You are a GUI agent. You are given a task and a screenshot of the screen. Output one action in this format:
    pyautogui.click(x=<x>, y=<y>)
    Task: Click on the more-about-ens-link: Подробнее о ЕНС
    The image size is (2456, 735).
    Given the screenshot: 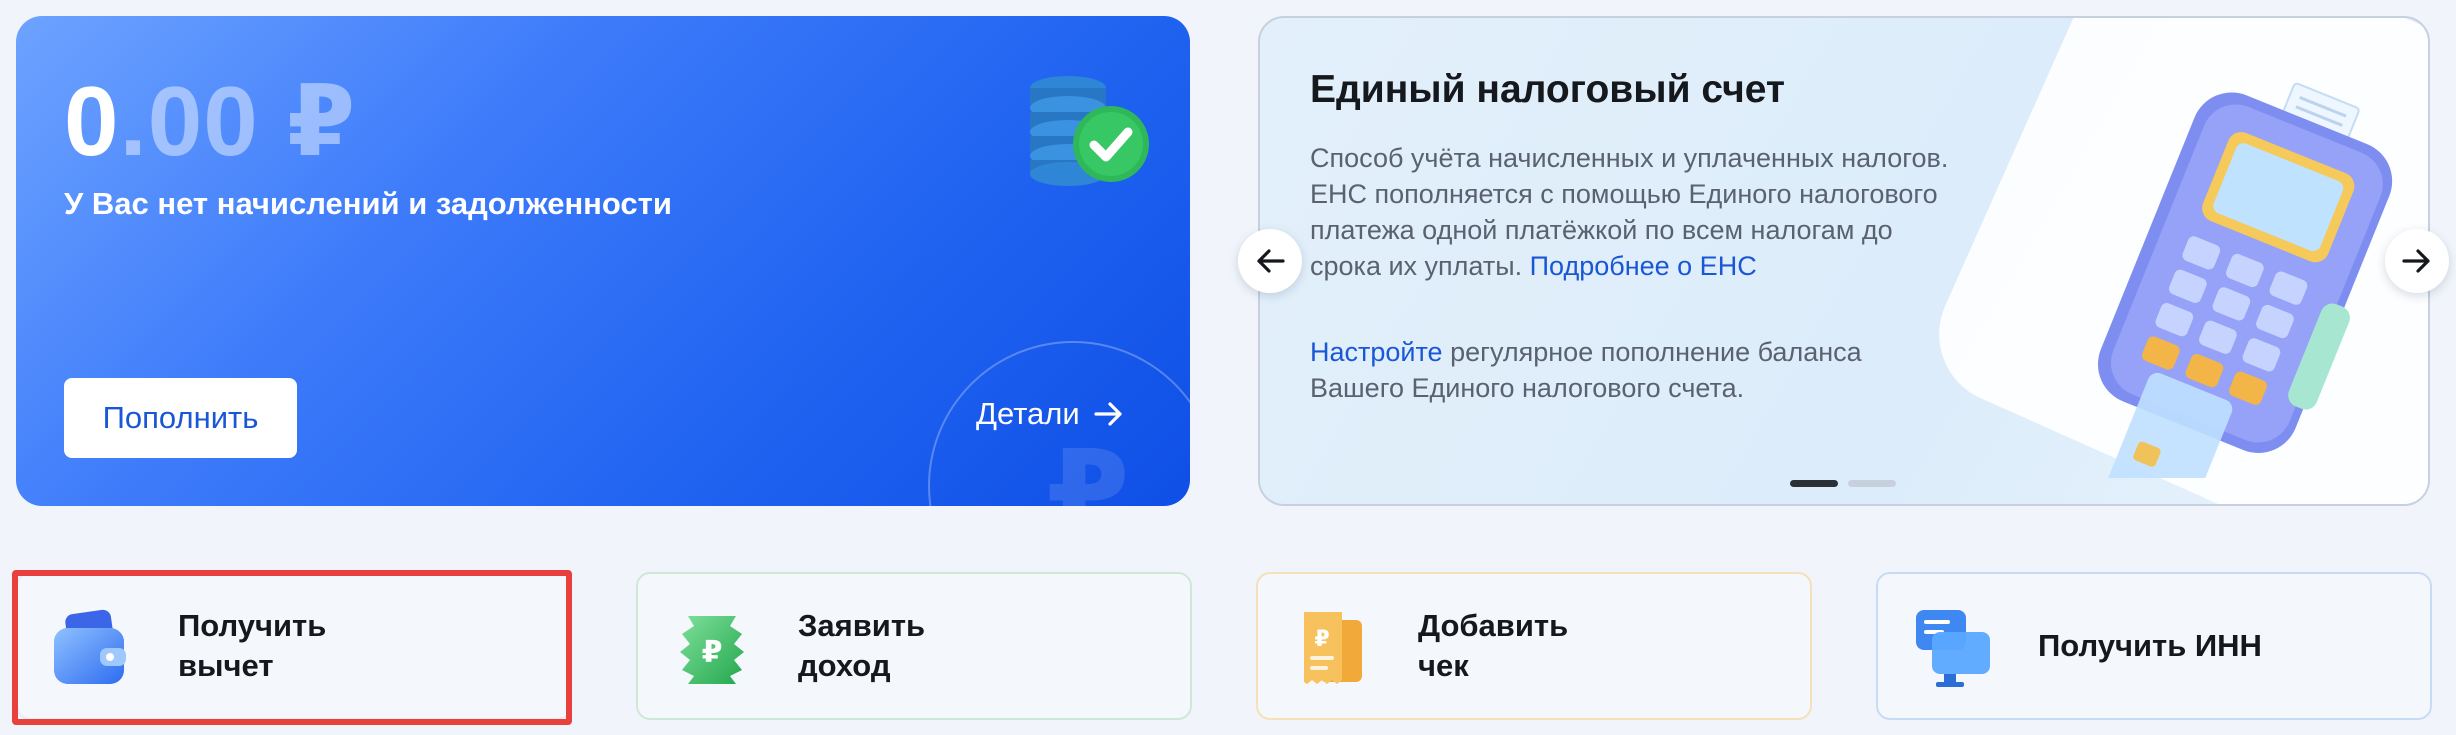 What is the action you would take?
    pyautogui.click(x=1643, y=266)
    